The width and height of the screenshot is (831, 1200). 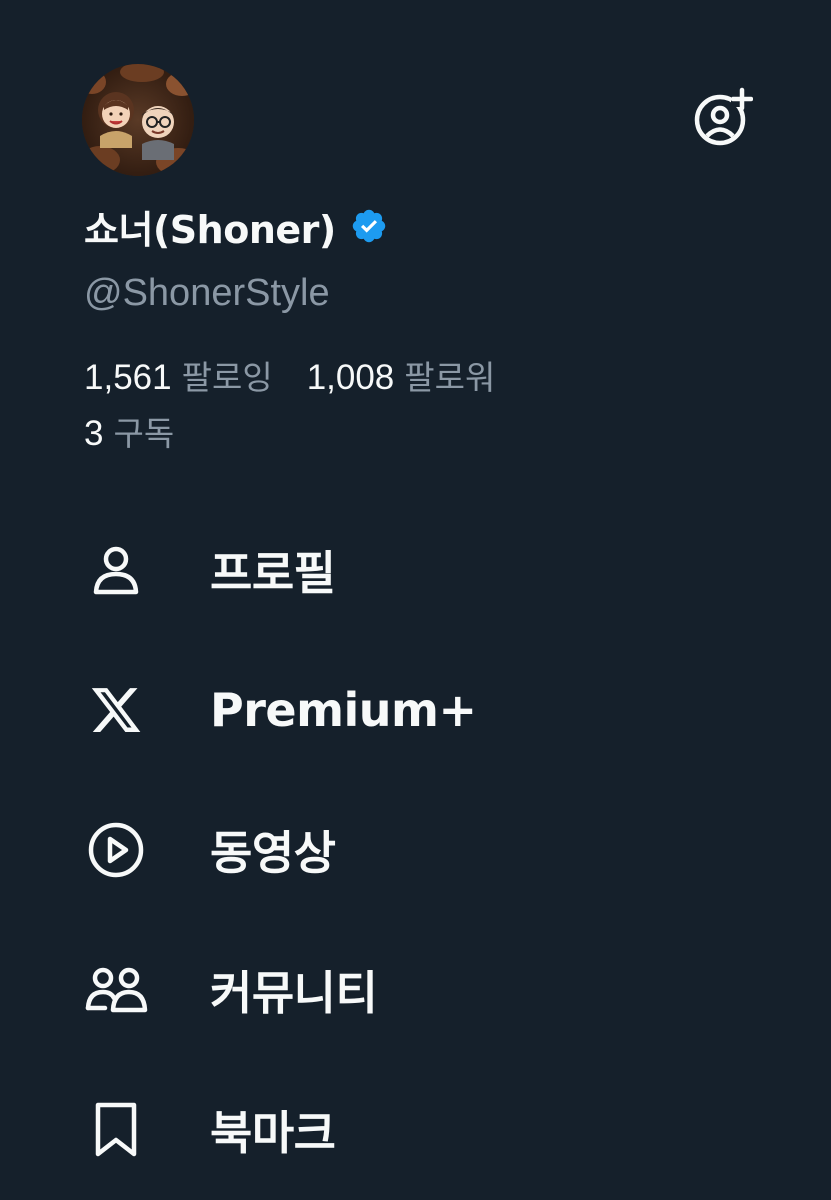 What do you see at coordinates (273, 853) in the screenshot?
I see `menu-label-videos: 동영상` at bounding box center [273, 853].